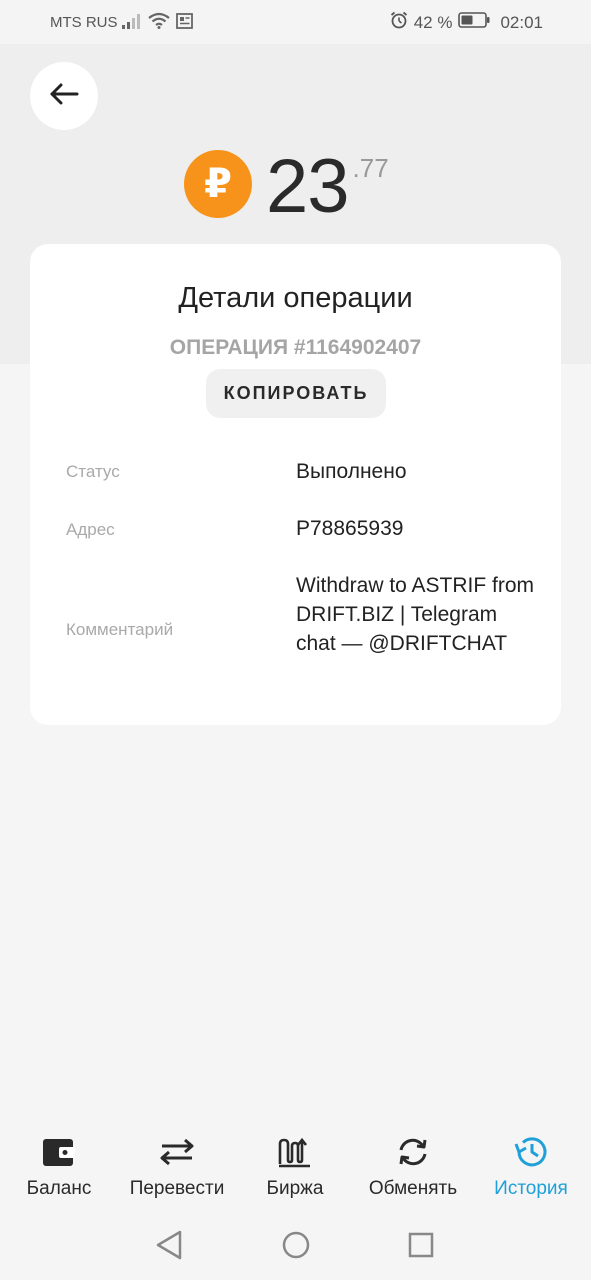 Image resolution: width=591 pixels, height=1280 pixels. I want to click on tab-label: Перевести, so click(177, 1188).